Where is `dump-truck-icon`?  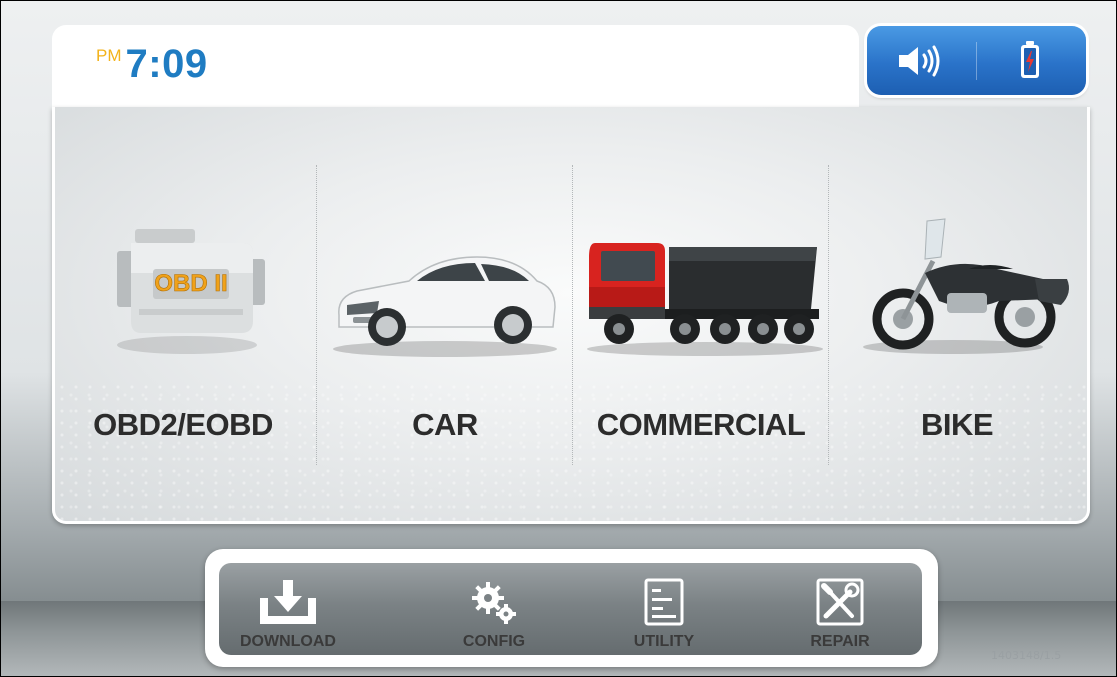 dump-truck-icon is located at coordinates (701, 292).